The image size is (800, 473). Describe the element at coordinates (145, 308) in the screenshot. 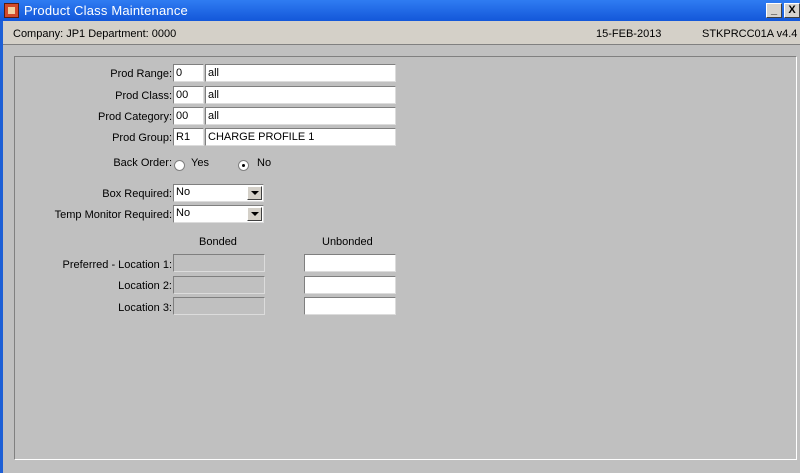

I see `location-3-label: Location 3:` at that location.